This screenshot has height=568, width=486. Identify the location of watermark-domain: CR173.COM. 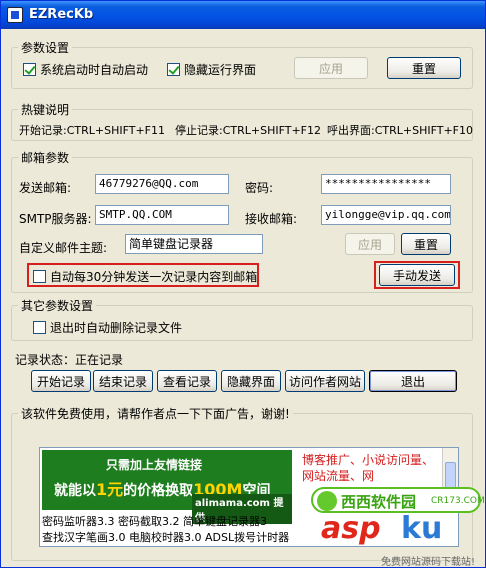
(458, 501).